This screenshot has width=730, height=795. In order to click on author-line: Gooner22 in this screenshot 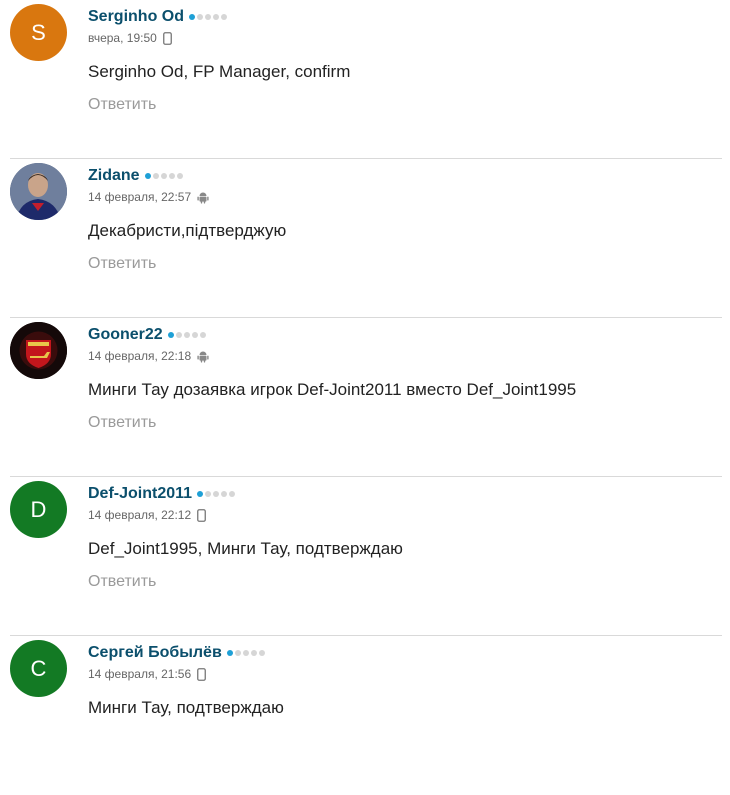, I will do `click(147, 335)`.